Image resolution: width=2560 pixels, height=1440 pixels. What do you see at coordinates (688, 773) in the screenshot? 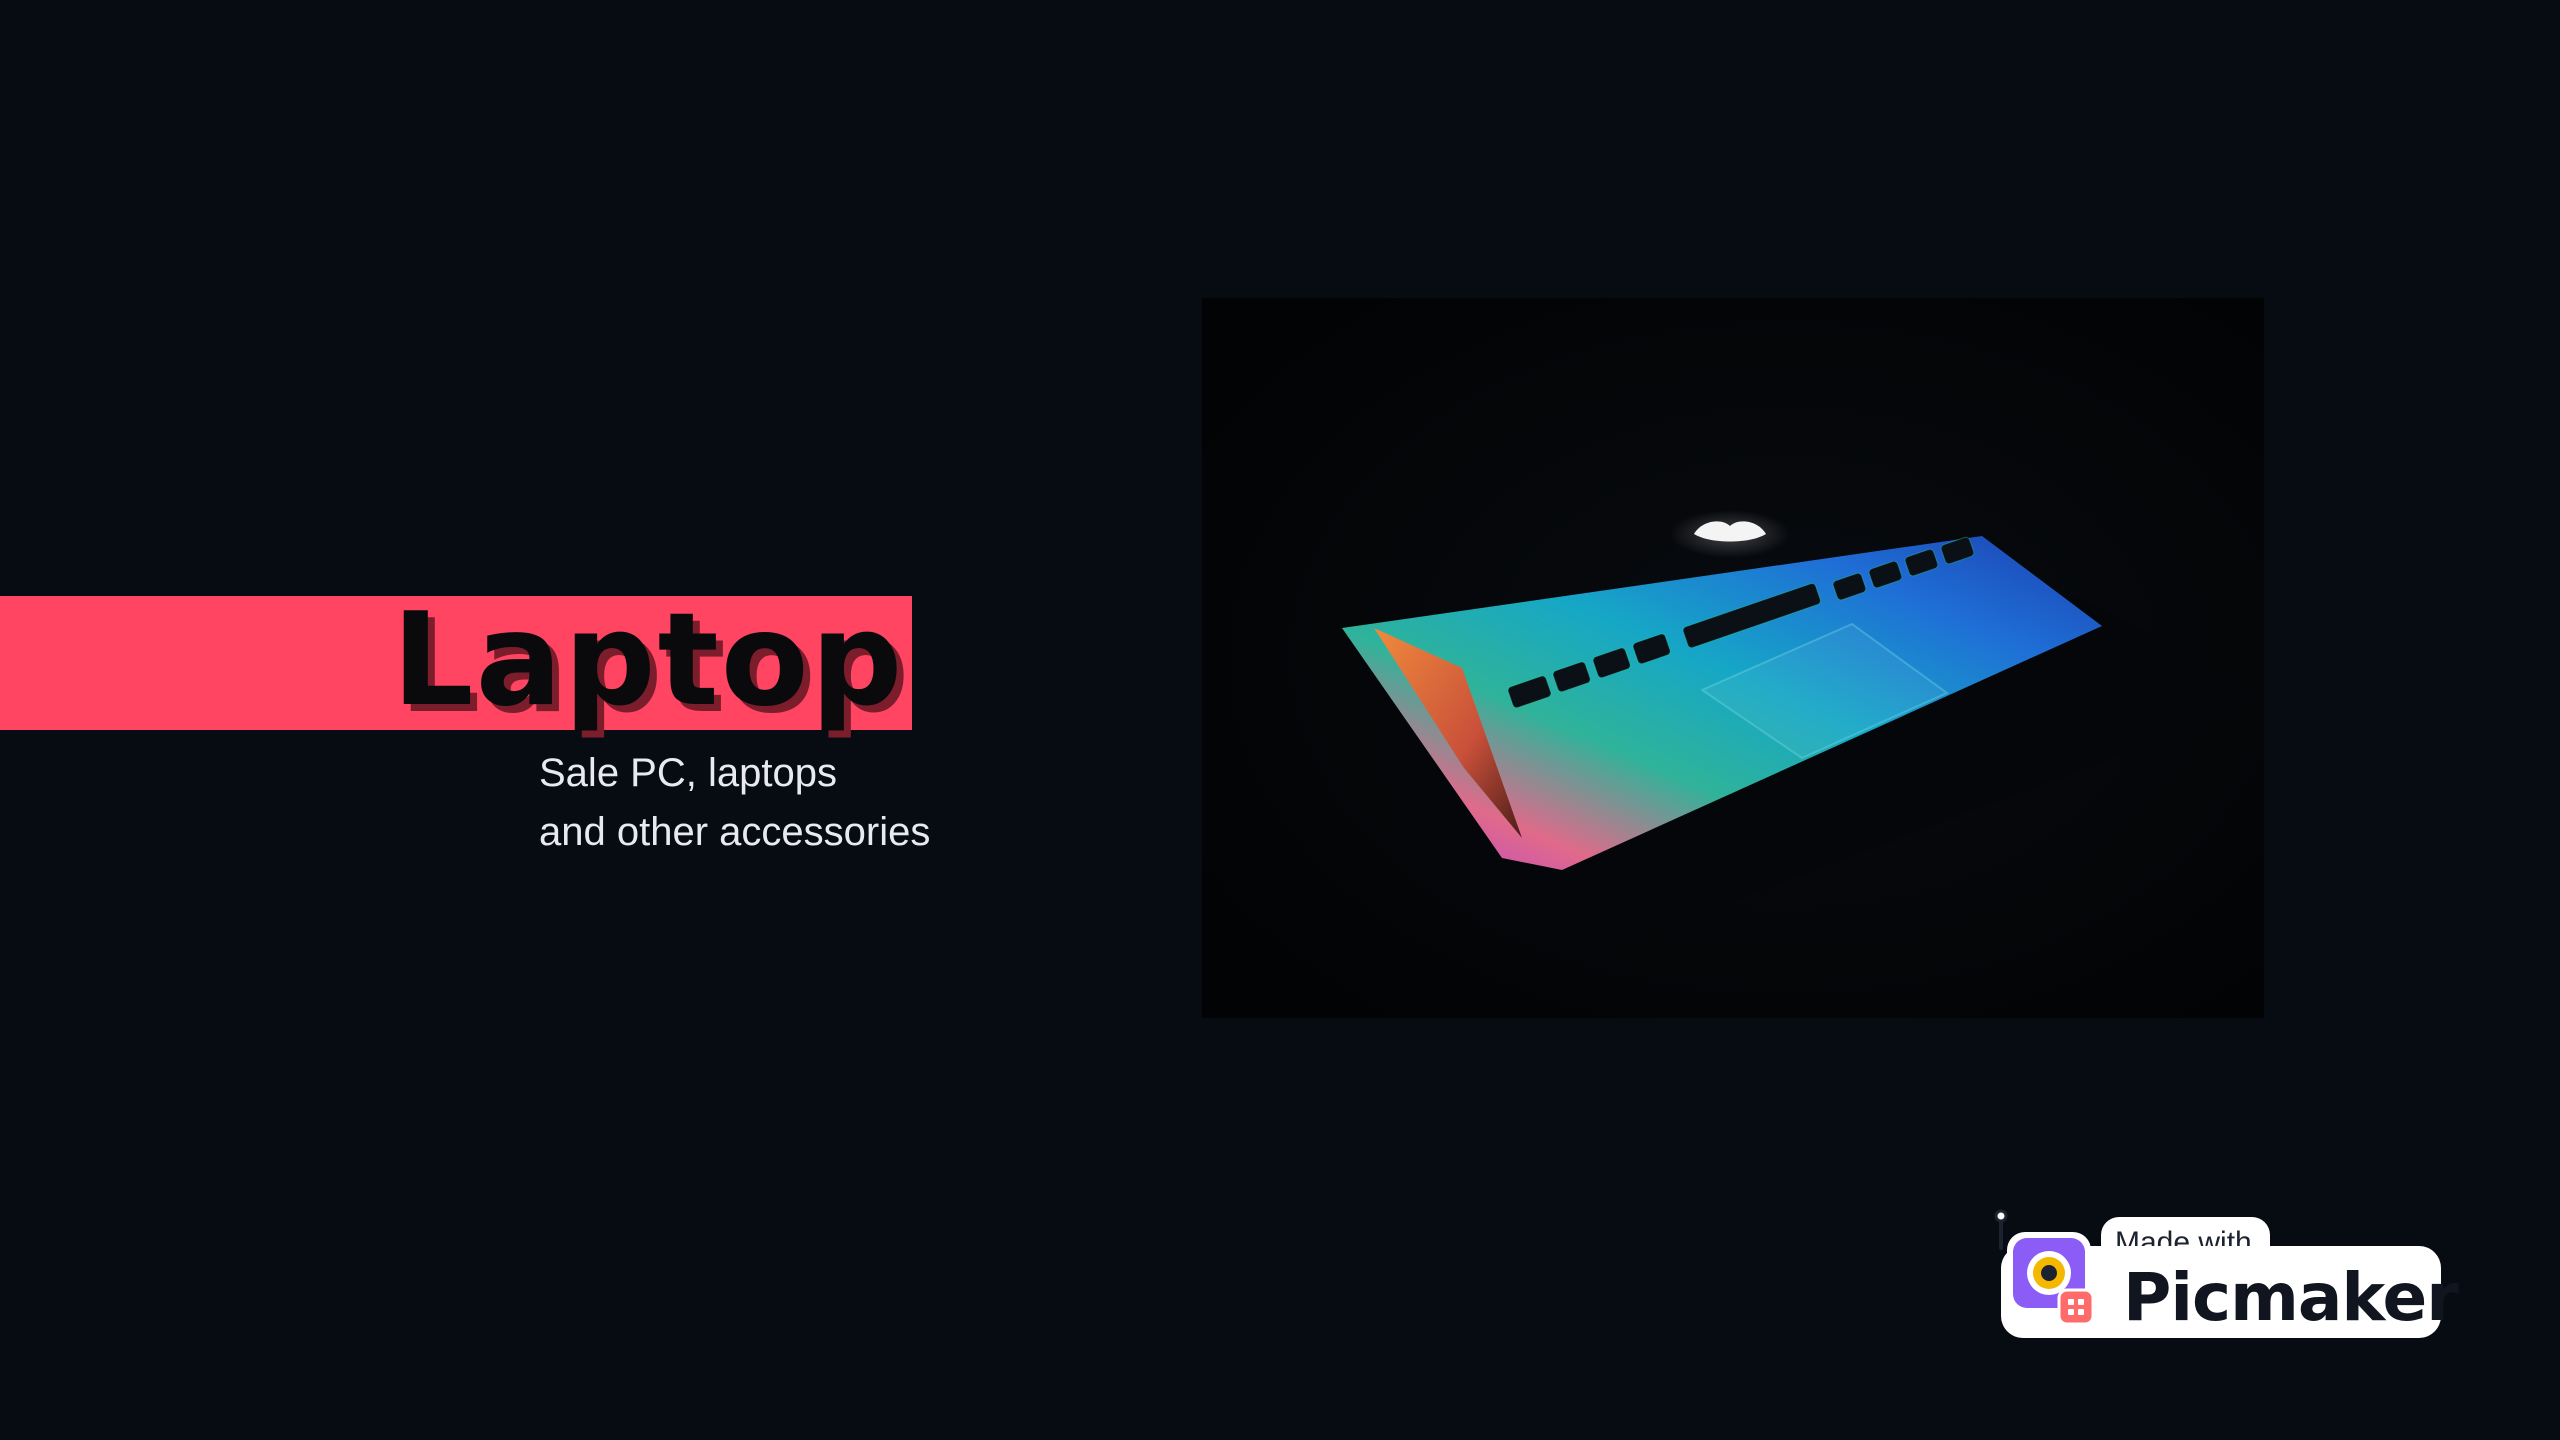
I see `subtitle-line-1: Sale PC, laptops` at bounding box center [688, 773].